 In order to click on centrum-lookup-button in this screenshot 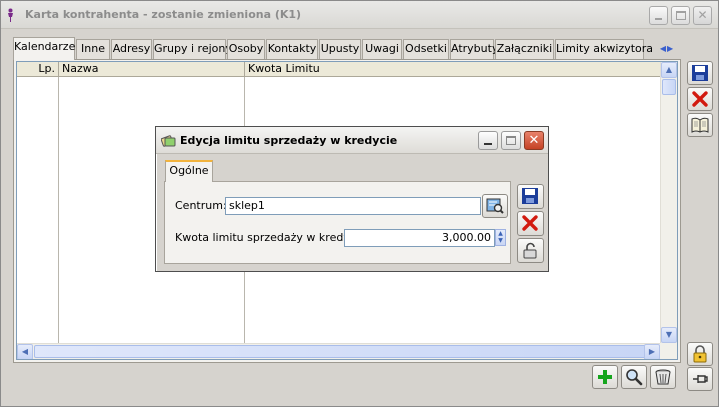, I will do `click(495, 206)`.